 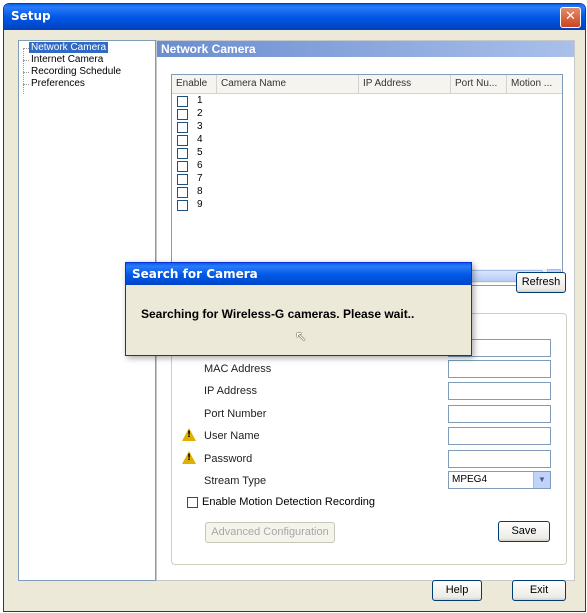 I want to click on user-name-label: User Name, so click(x=232, y=436).